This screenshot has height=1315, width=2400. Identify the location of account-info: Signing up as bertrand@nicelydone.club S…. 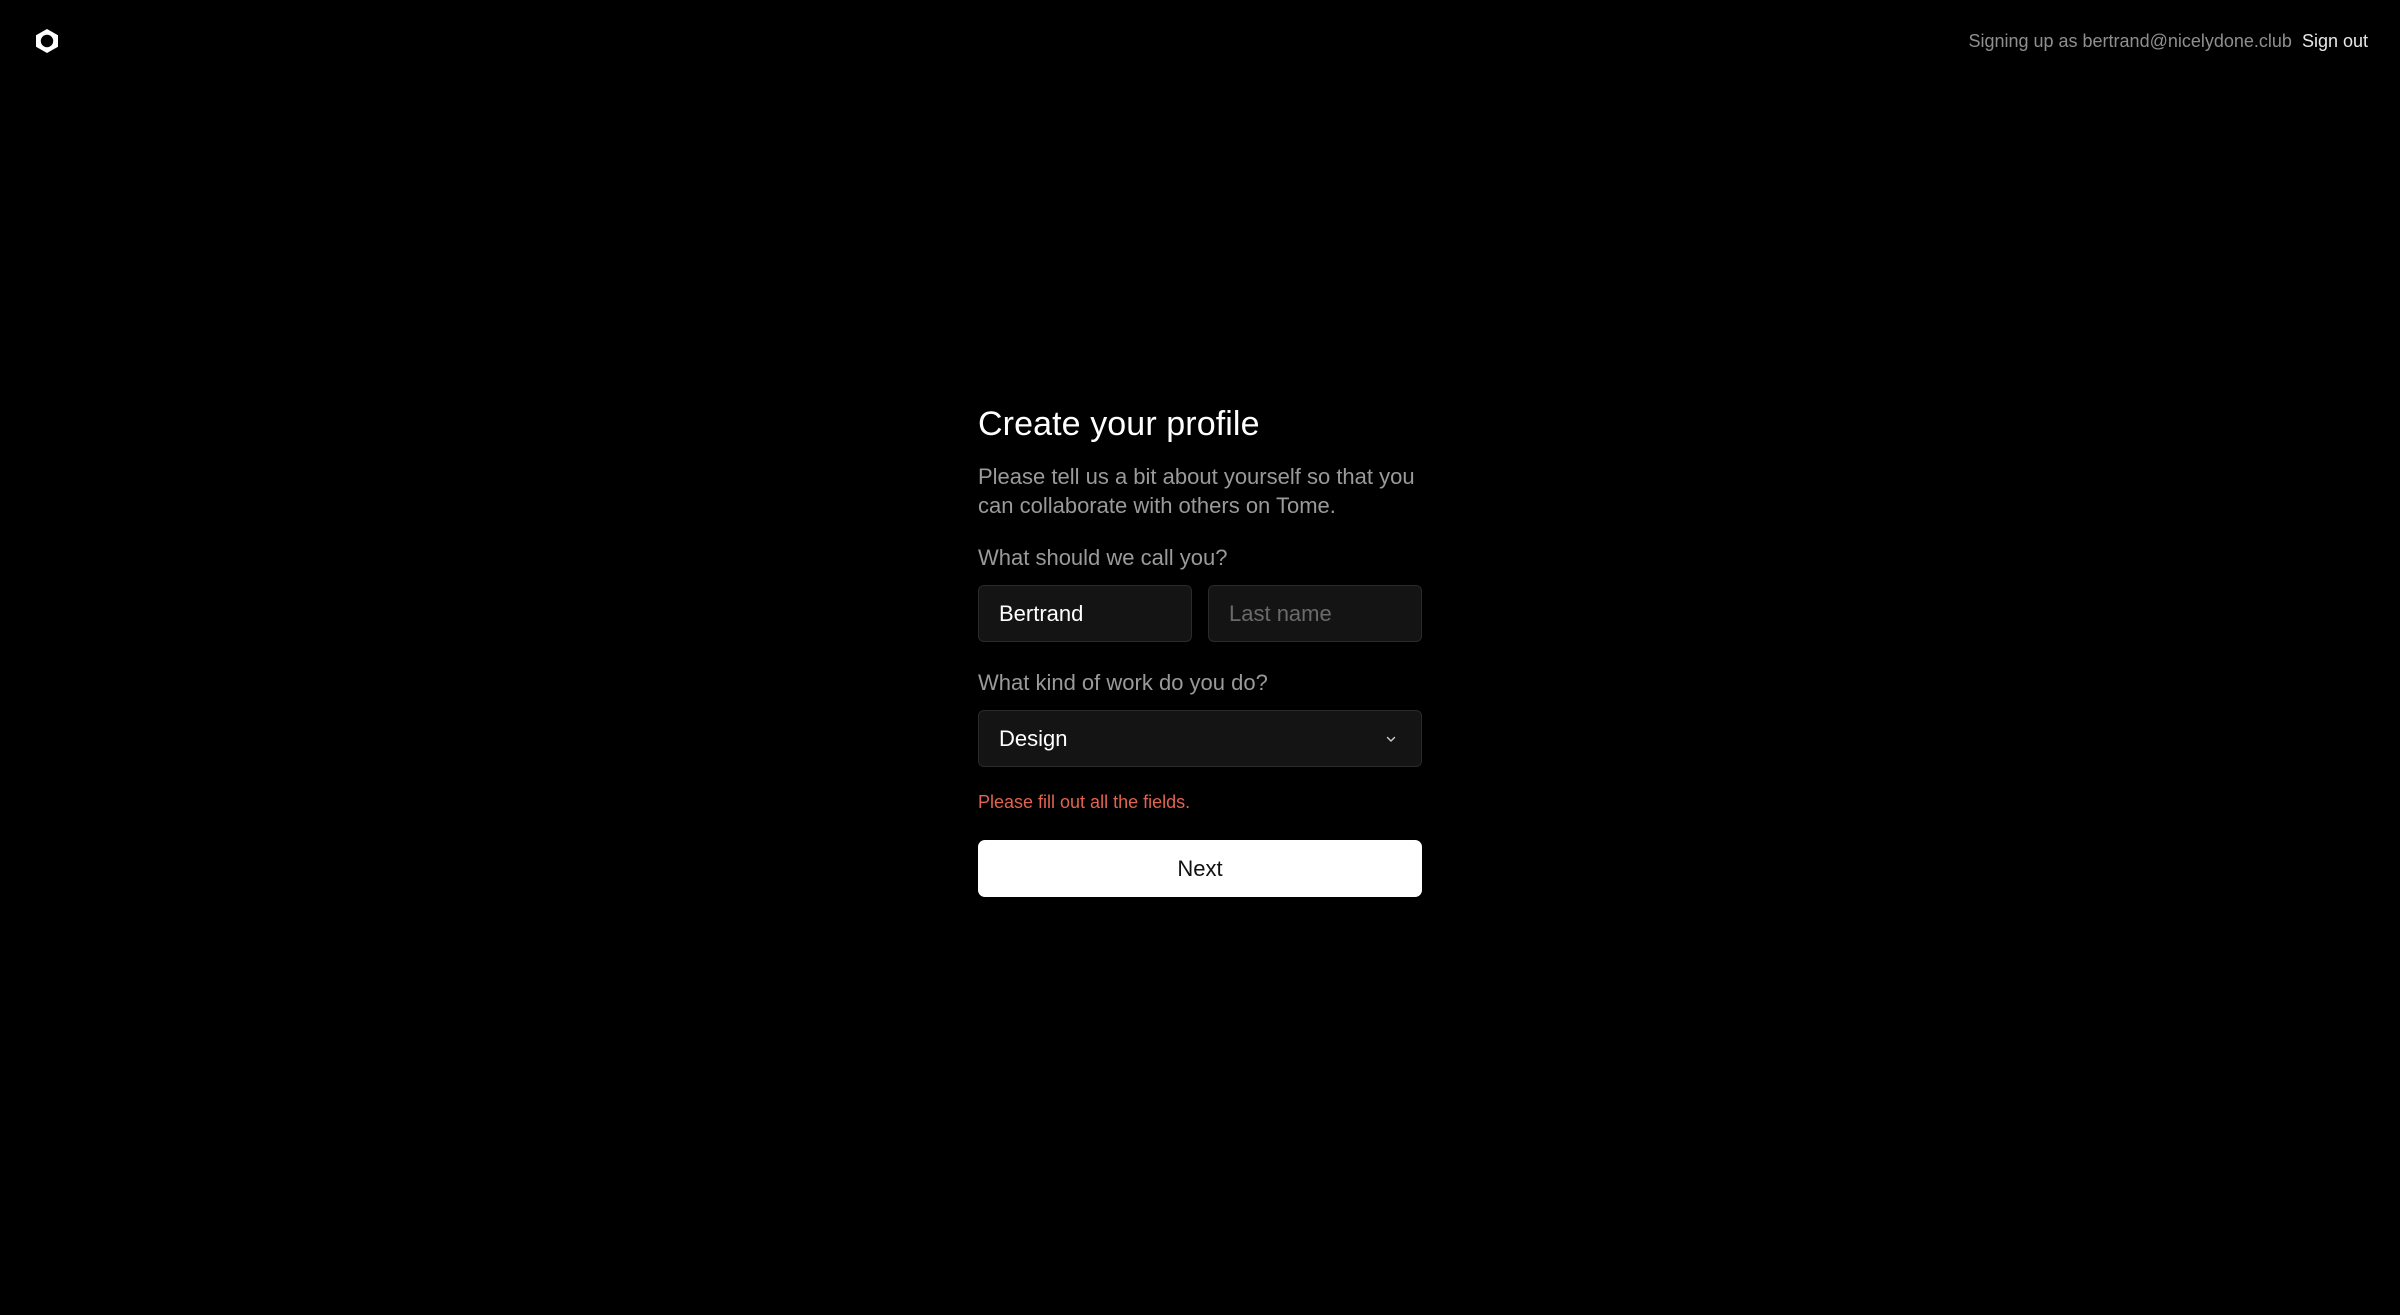
(2168, 41).